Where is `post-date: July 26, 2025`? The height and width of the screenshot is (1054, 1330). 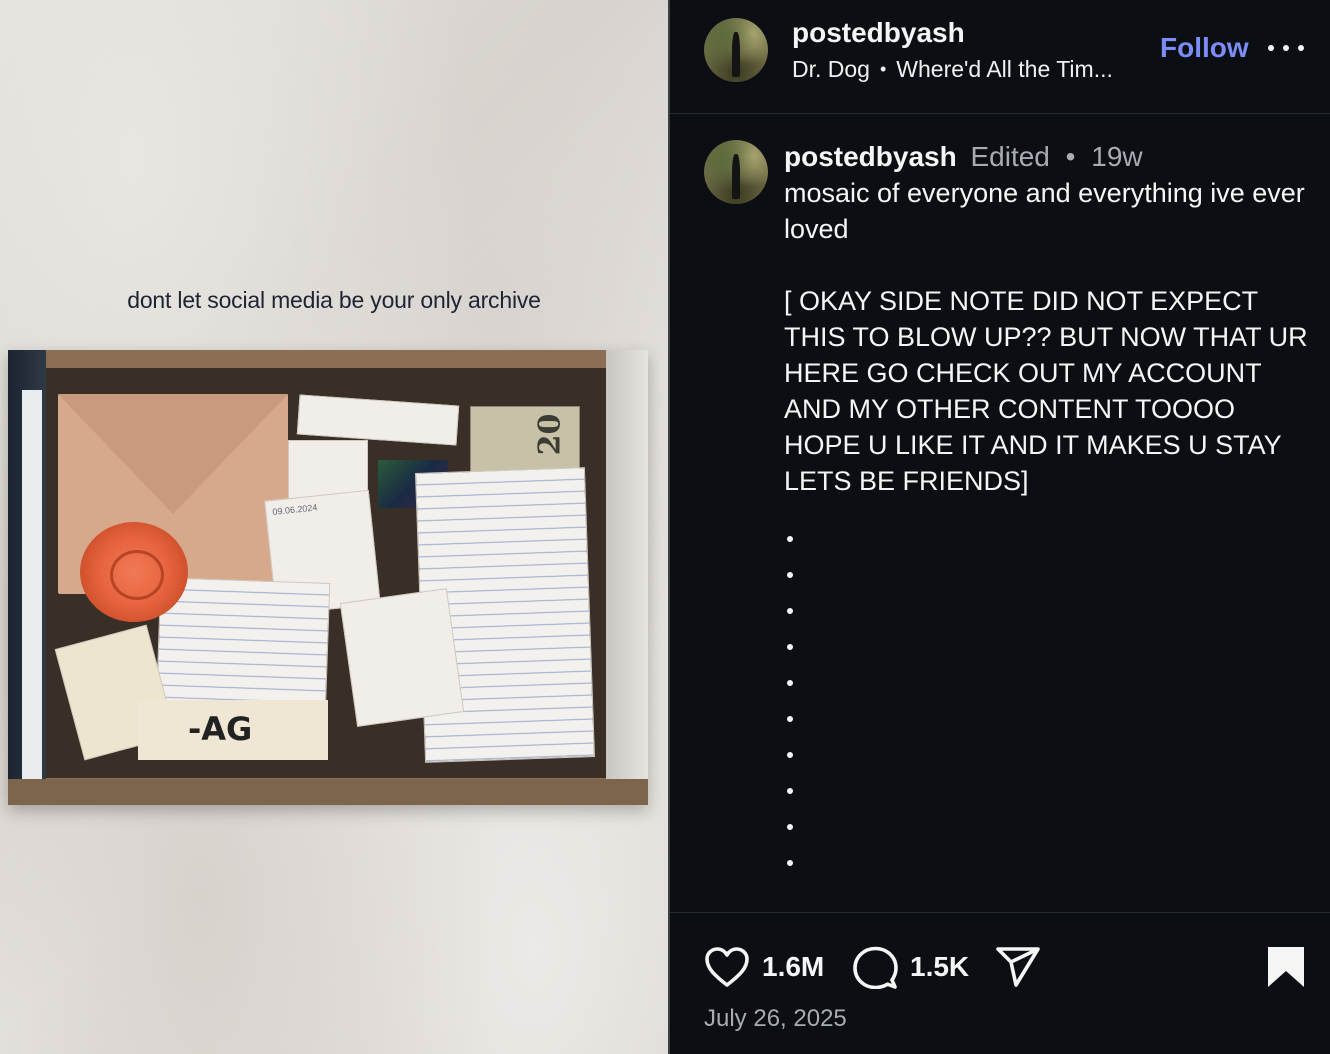
post-date: July 26, 2025 is located at coordinates (775, 1019).